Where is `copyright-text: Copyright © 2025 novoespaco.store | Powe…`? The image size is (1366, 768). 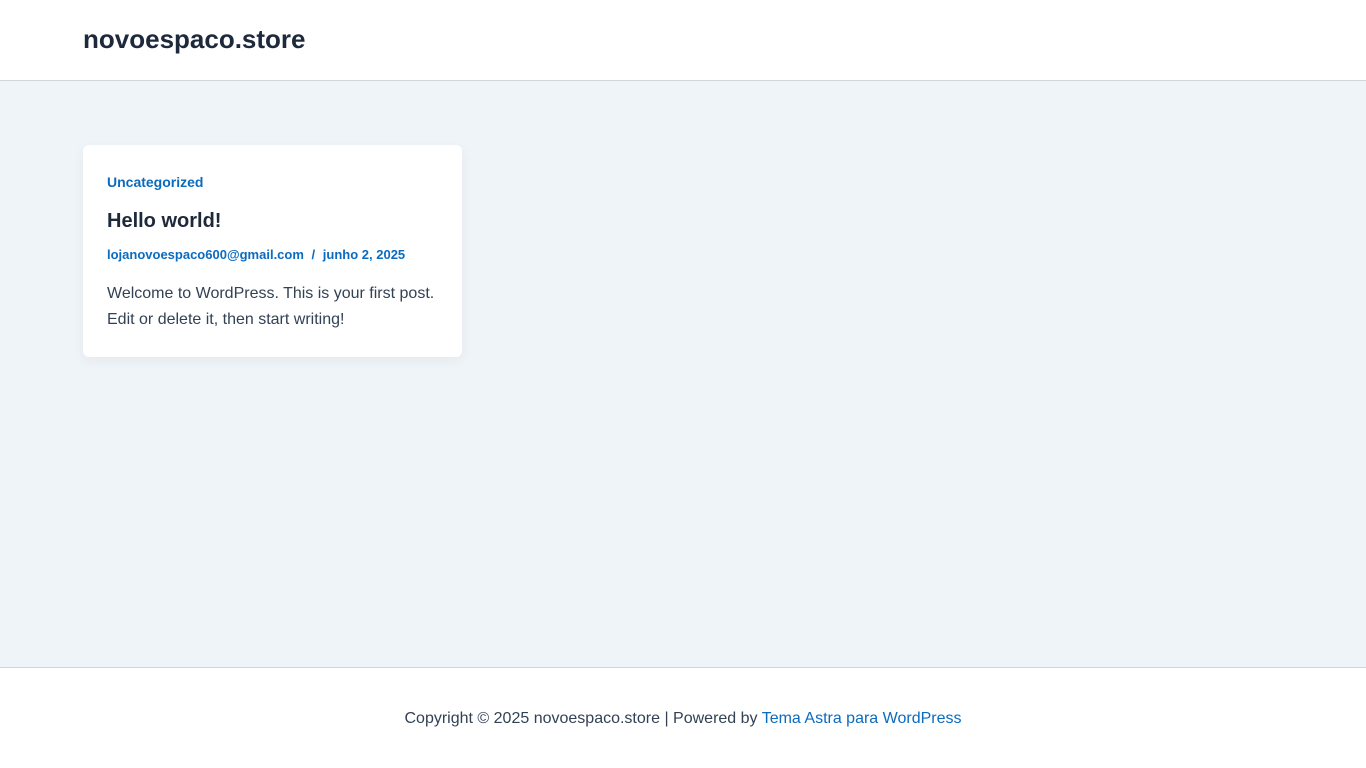
copyright-text: Copyright © 2025 novoespaco.store | Powe… is located at coordinates (583, 718).